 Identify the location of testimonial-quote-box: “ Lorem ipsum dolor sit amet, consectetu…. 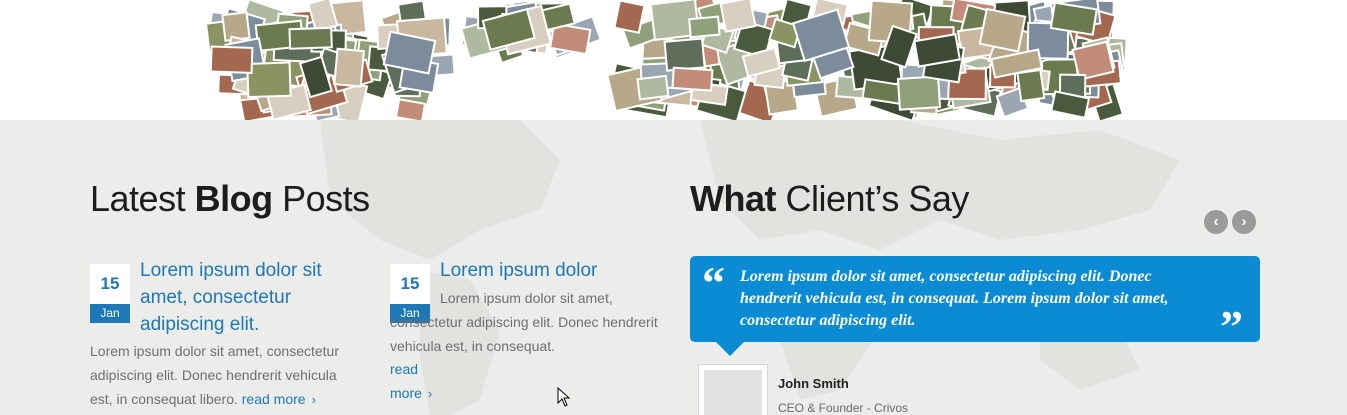
(975, 306).